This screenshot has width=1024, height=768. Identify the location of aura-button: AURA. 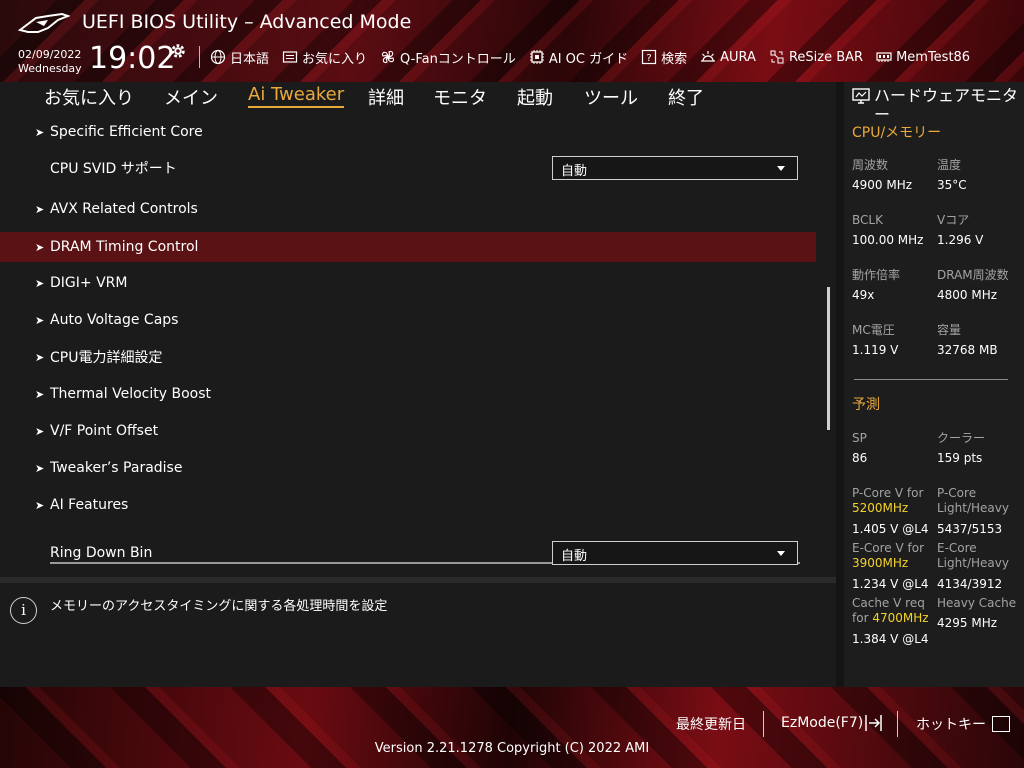
(728, 57).